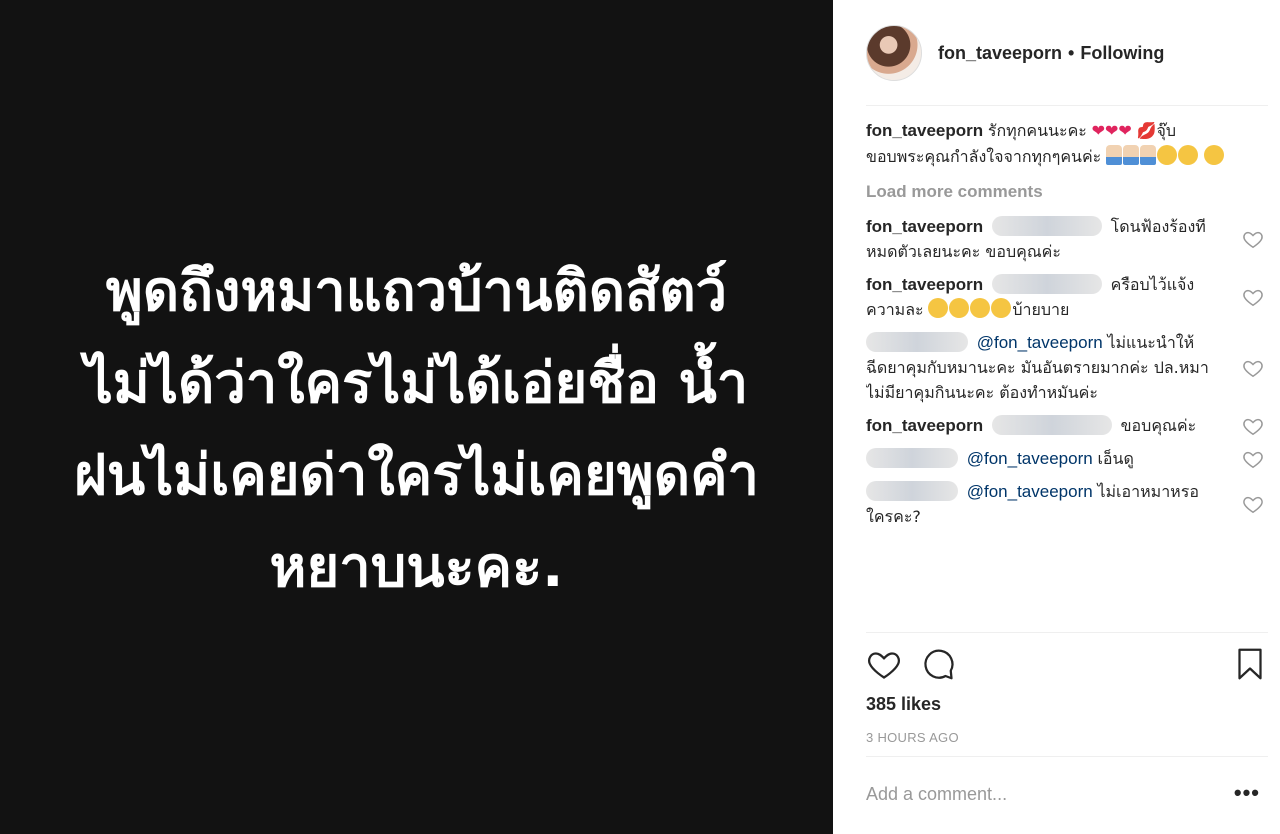 This screenshot has width=1280, height=834. Describe the element at coordinates (903, 704) in the screenshot. I see `likes-count: 385 likes` at that location.